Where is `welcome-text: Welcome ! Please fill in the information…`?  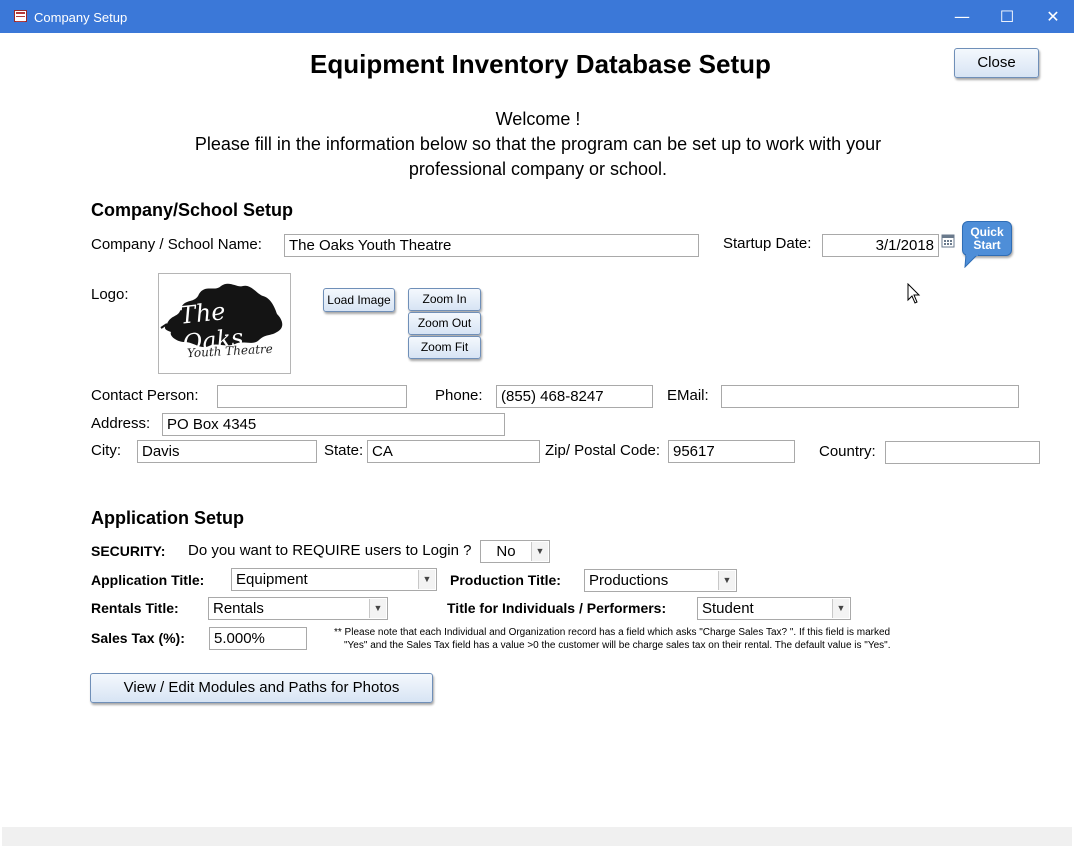 welcome-text: Welcome ! Please fill in the information… is located at coordinates (538, 144).